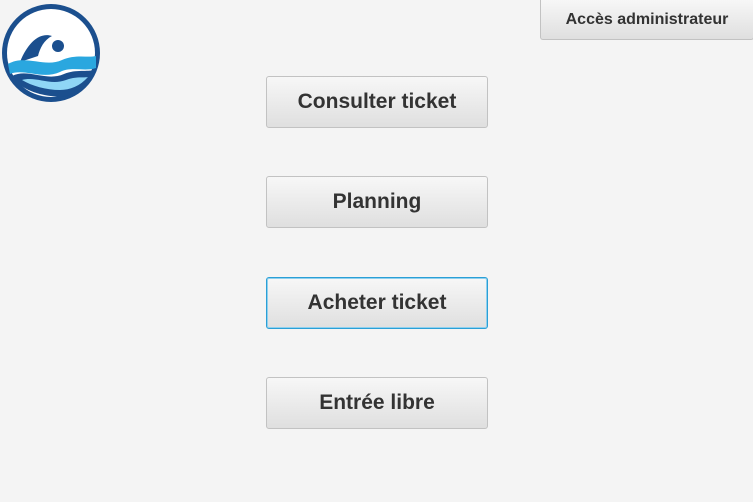  I want to click on consult-ticket-button: Consulter ticket, so click(377, 102).